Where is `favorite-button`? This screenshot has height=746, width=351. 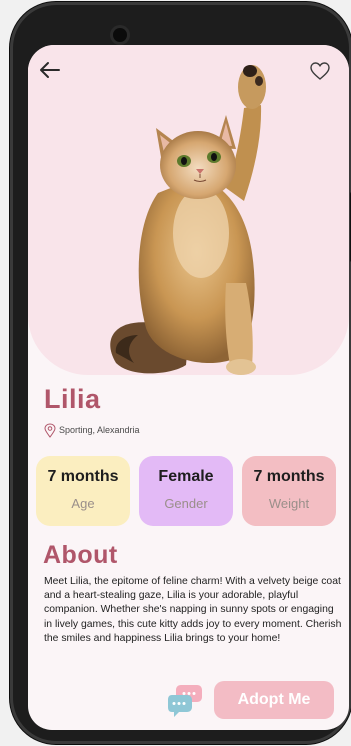 favorite-button is located at coordinates (320, 71).